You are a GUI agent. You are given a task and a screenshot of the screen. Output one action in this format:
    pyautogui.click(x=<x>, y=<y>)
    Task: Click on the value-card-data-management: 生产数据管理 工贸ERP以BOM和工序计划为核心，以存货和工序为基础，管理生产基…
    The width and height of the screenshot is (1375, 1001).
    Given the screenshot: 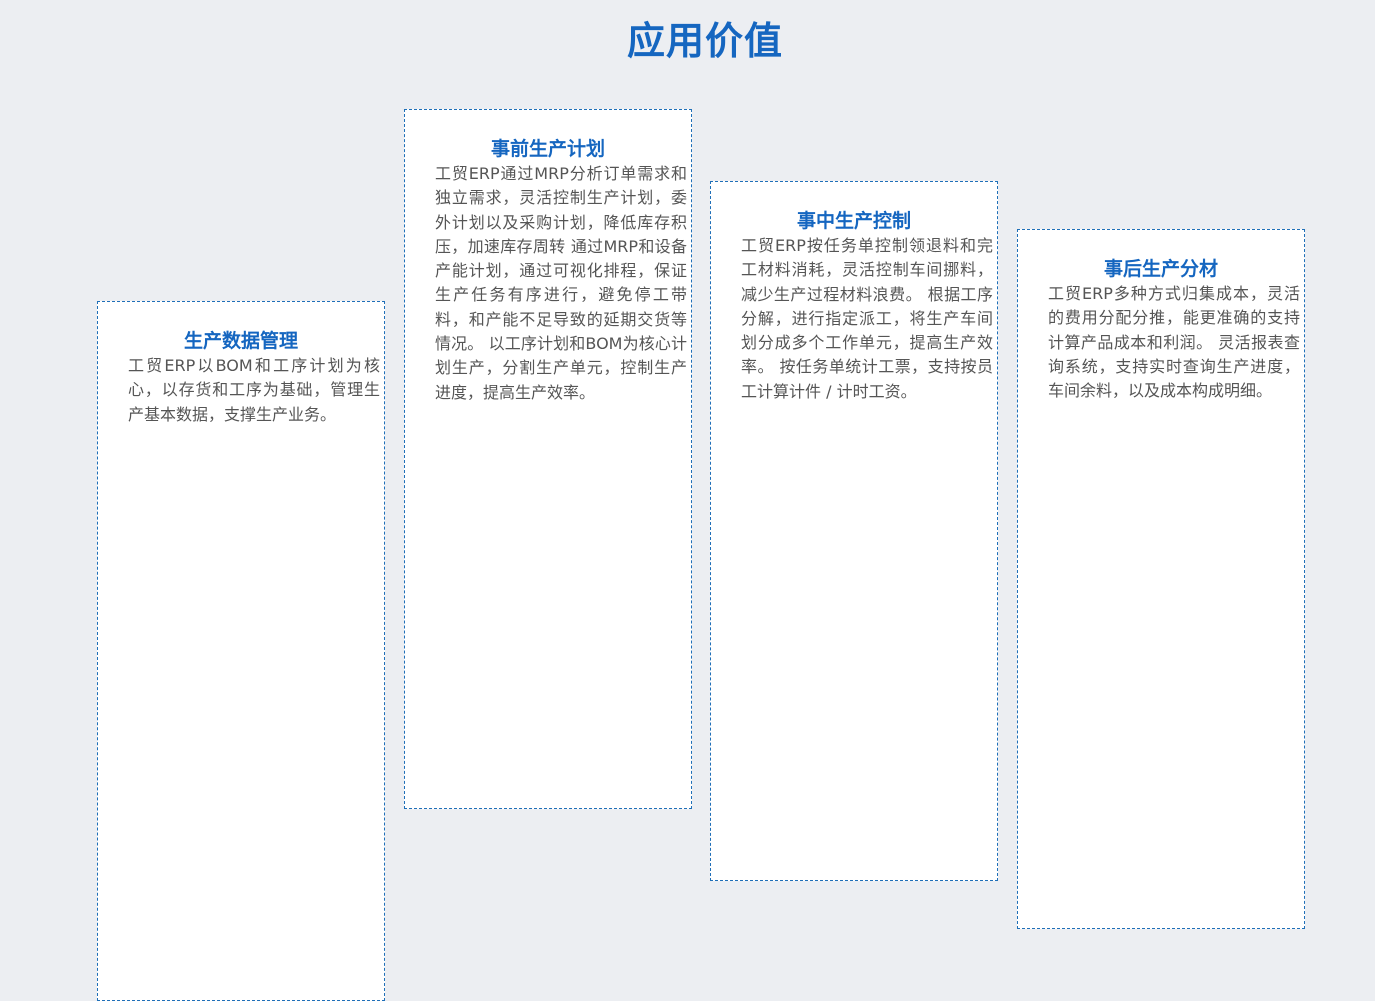 What is the action you would take?
    pyautogui.click(x=241, y=651)
    